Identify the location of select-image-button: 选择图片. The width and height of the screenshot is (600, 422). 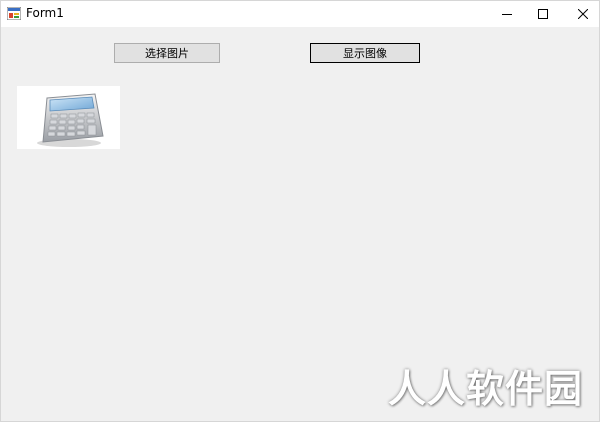
(167, 53).